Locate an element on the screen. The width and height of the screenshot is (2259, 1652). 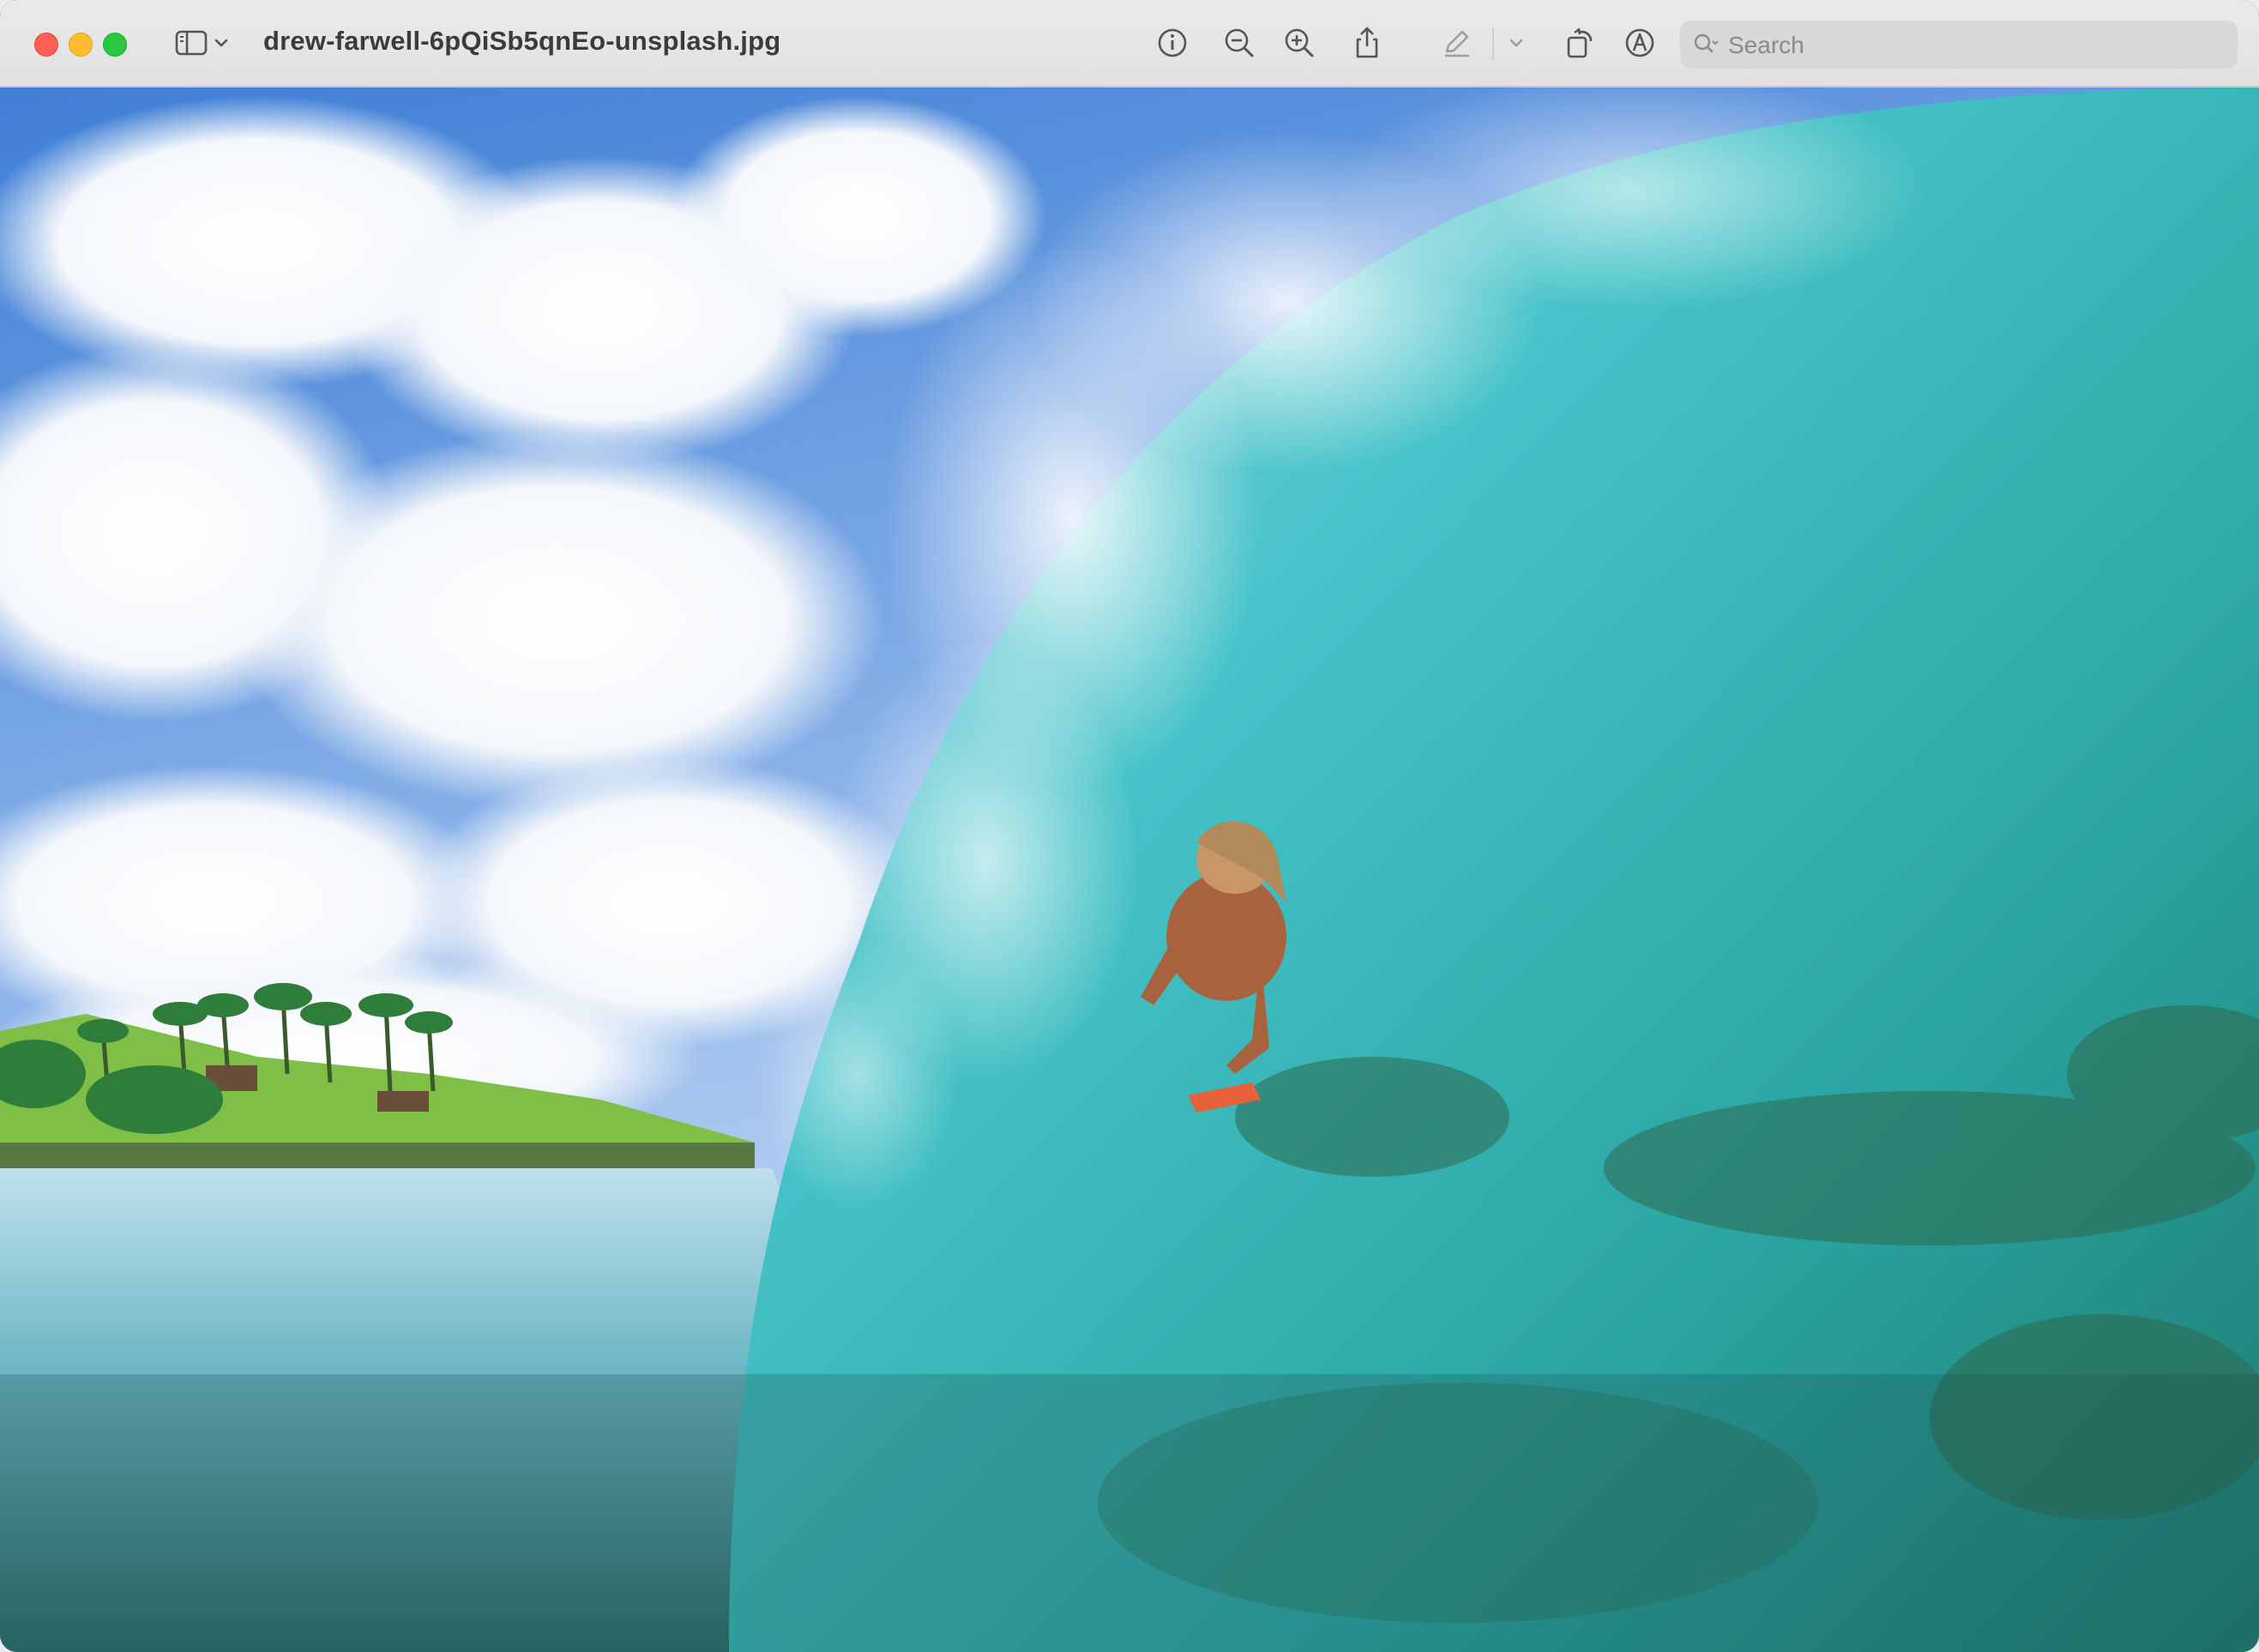
sidebar-icon is located at coordinates (191, 43).